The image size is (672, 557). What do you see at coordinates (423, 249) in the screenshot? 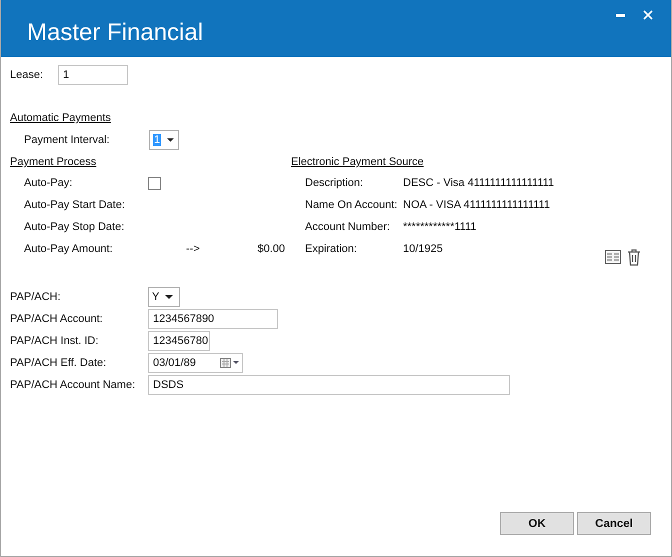
I see `field-value: 10/1925` at bounding box center [423, 249].